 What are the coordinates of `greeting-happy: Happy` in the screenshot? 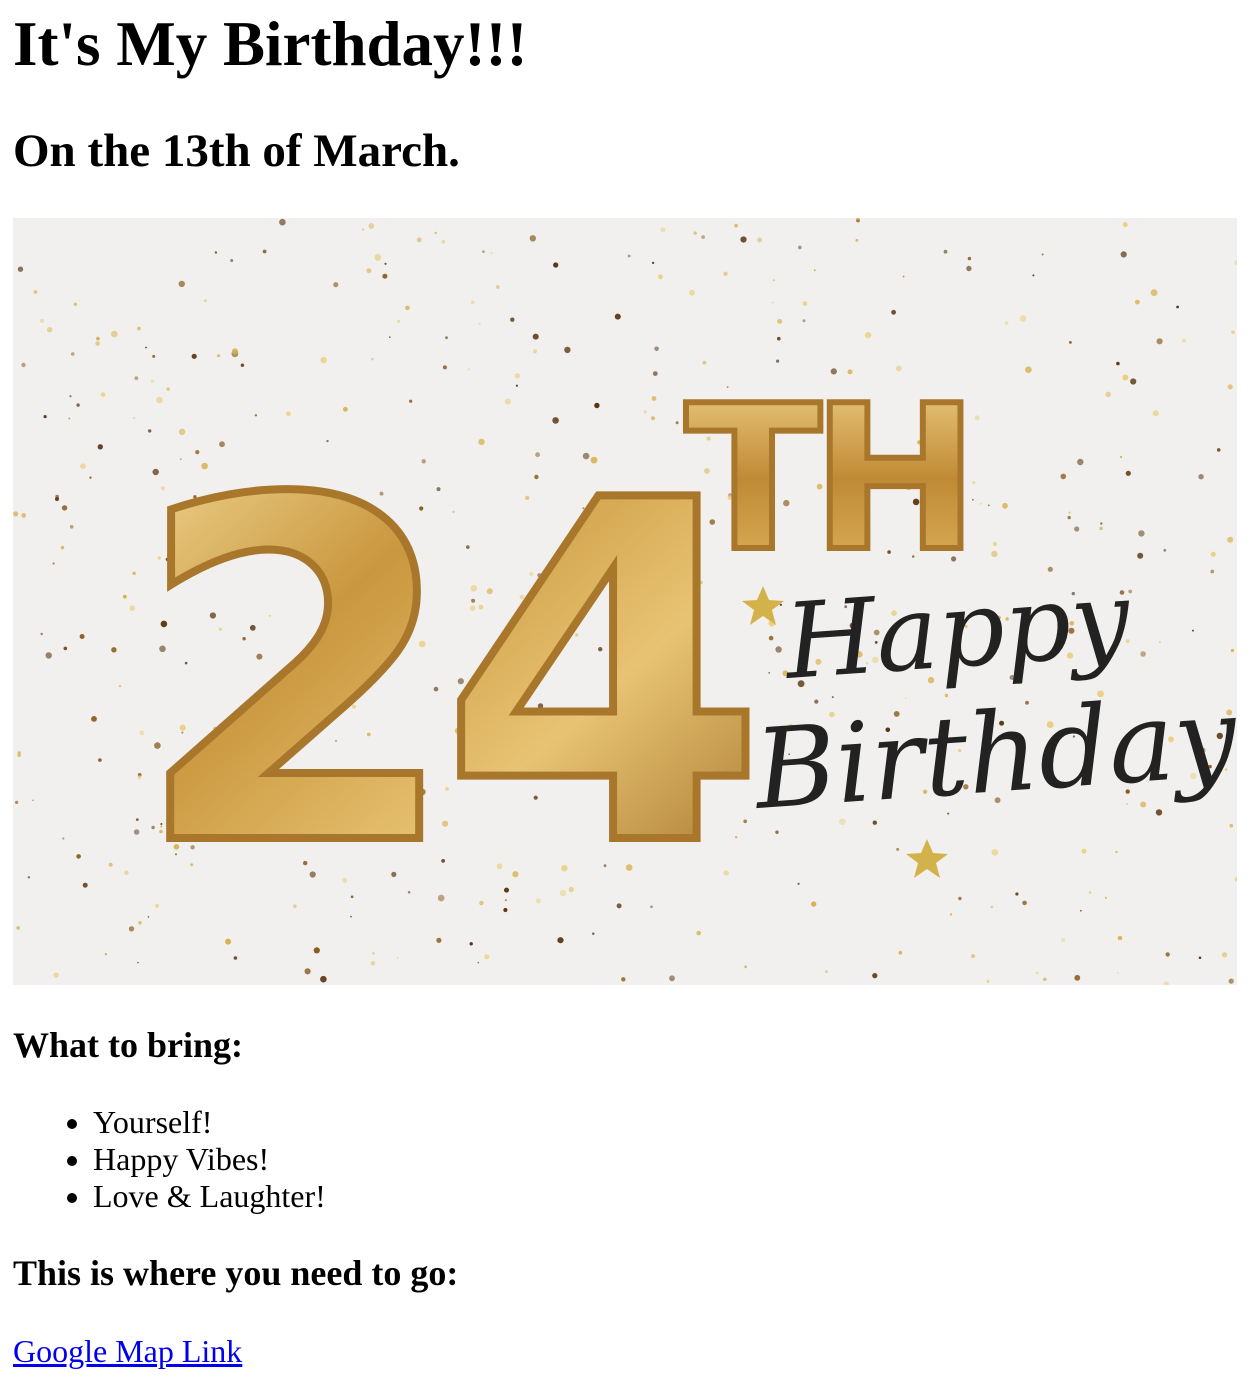 It's located at (957, 630).